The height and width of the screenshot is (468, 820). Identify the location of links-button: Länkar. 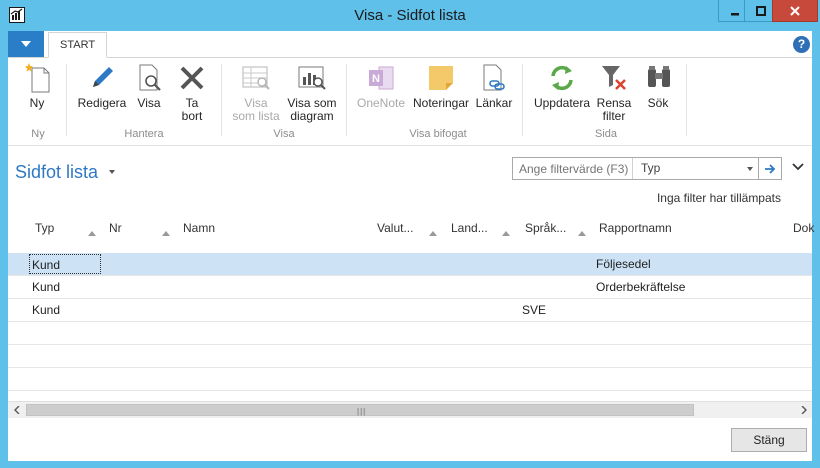
(494, 86).